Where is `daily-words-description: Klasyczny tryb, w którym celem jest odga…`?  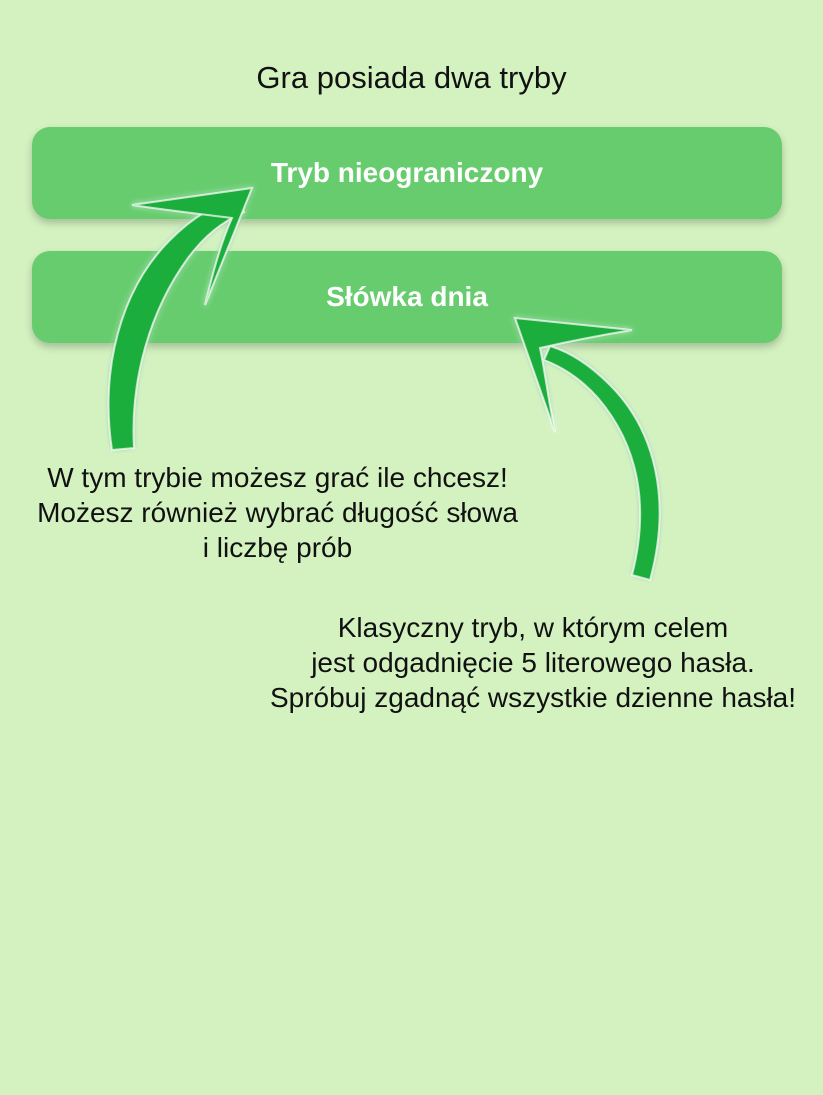
daily-words-description: Klasyczny tryb, w którym celem jest odga… is located at coordinates (533, 662).